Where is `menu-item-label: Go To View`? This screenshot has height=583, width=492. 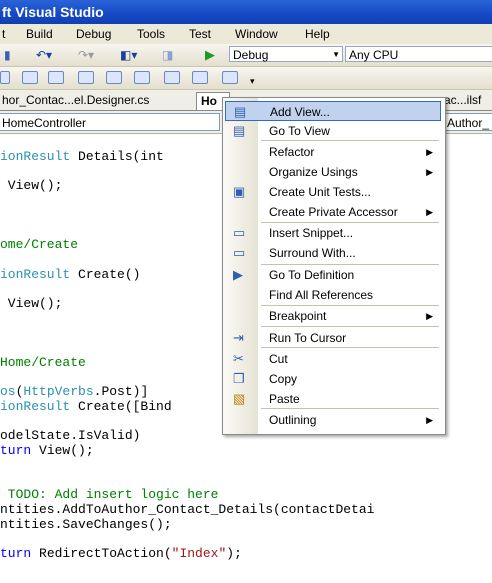 menu-item-label: Go To View is located at coordinates (299, 131).